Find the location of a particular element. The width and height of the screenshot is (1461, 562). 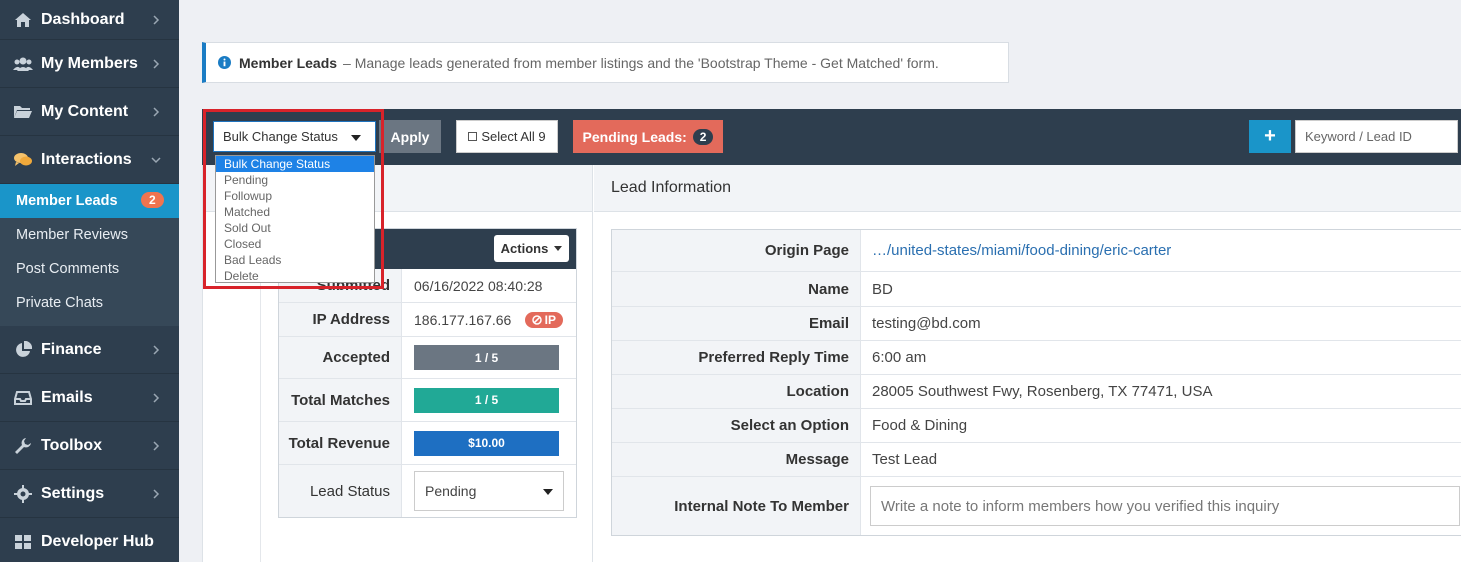

nav-label: My Members is located at coordinates (89, 63).